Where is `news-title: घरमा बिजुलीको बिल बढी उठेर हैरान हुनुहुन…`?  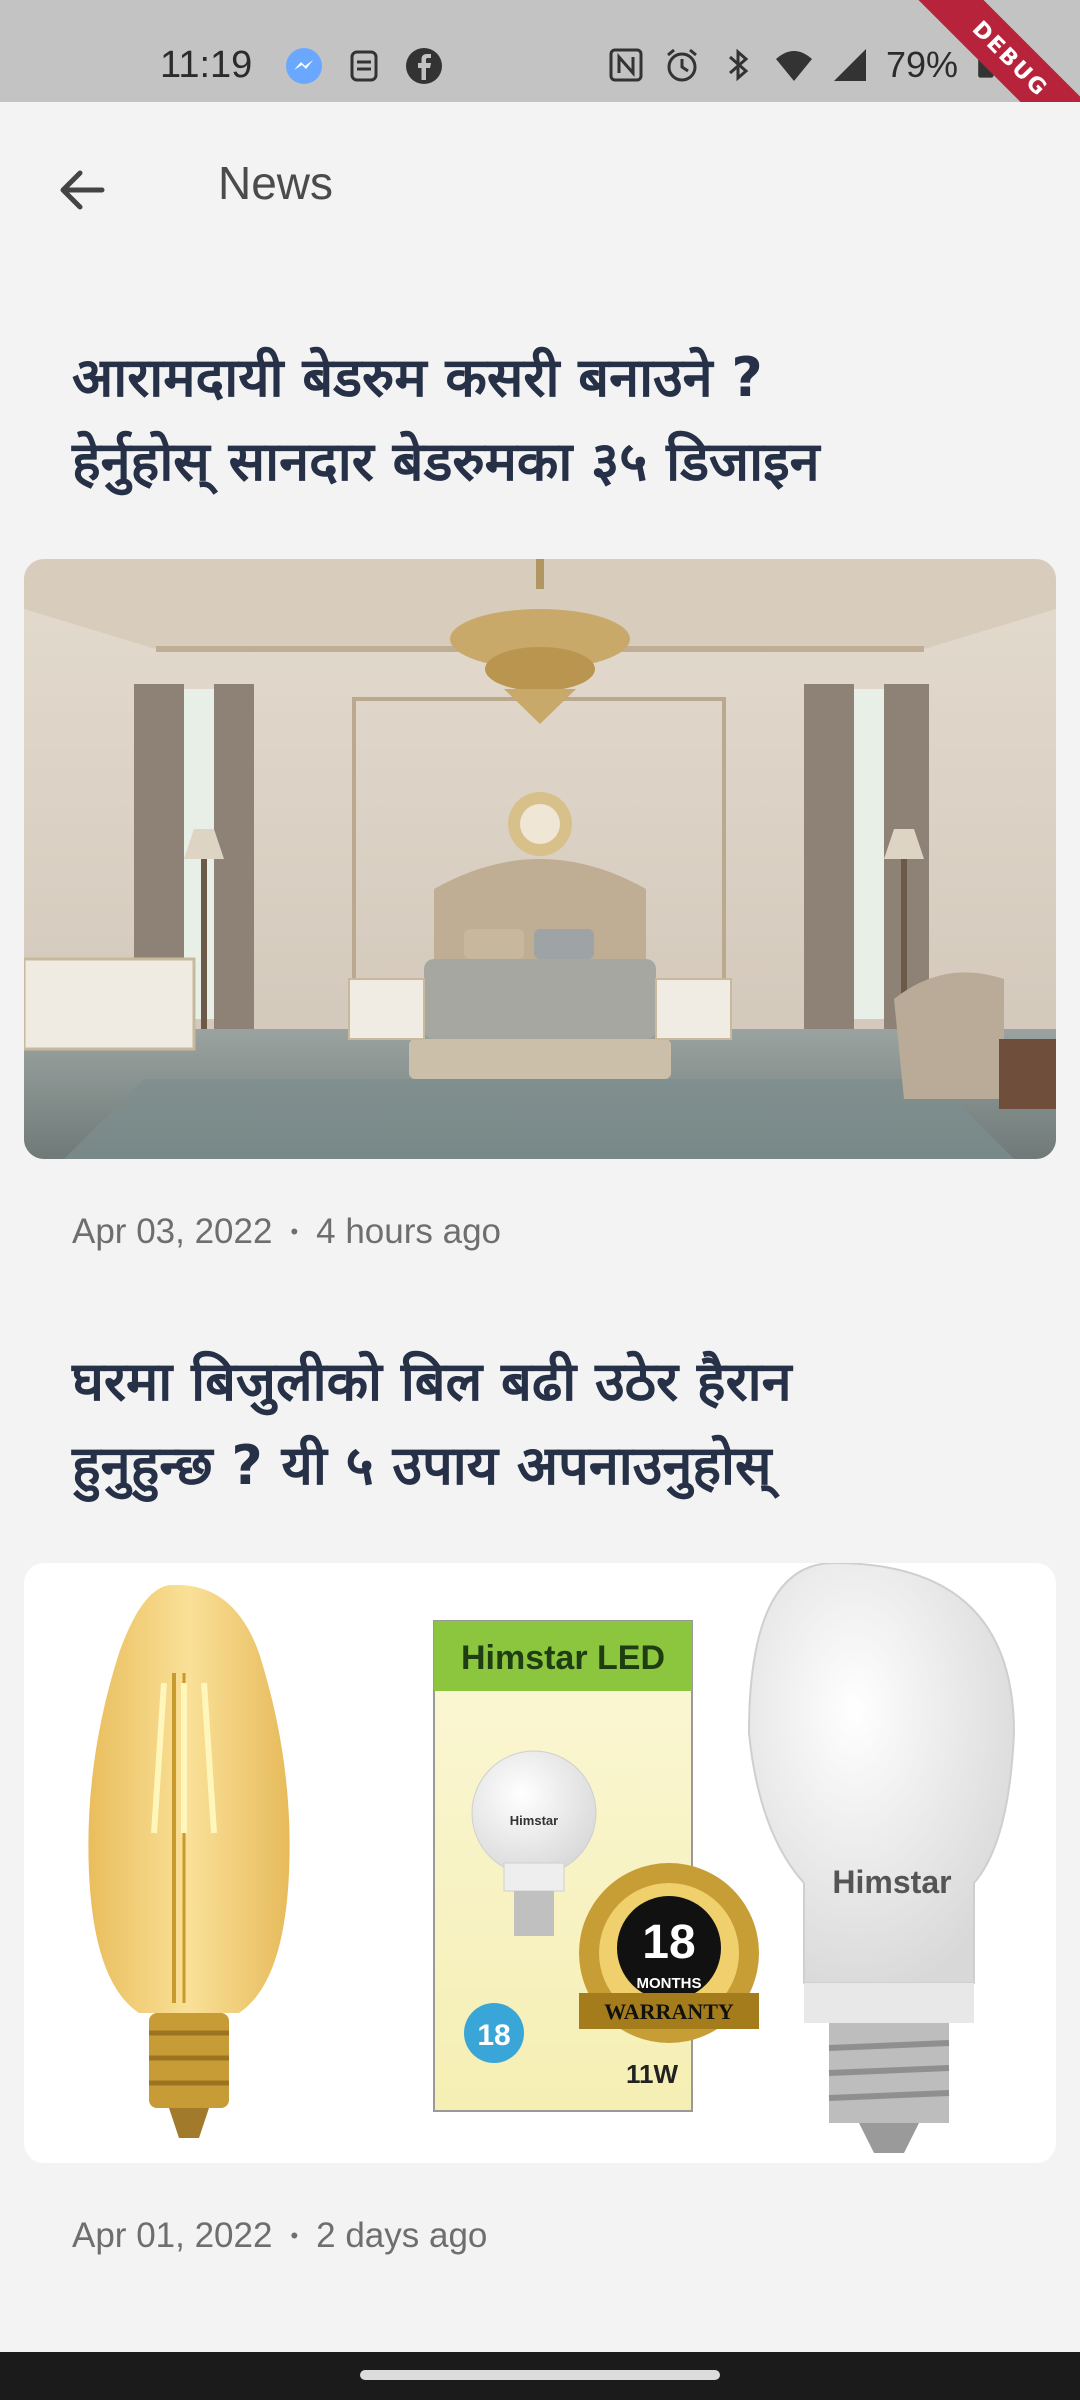 news-title: घरमा बिजुलीको बिल बढी उठेर हैरान हुनुहुन… is located at coordinates (547, 1424).